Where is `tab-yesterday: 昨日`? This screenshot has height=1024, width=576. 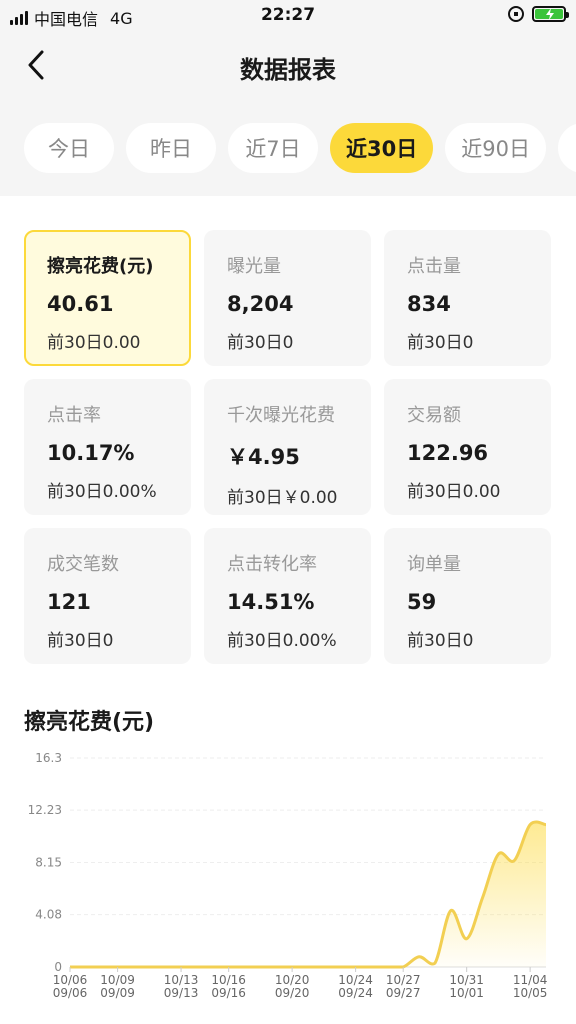
tab-yesterday: 昨日 is located at coordinates (171, 148).